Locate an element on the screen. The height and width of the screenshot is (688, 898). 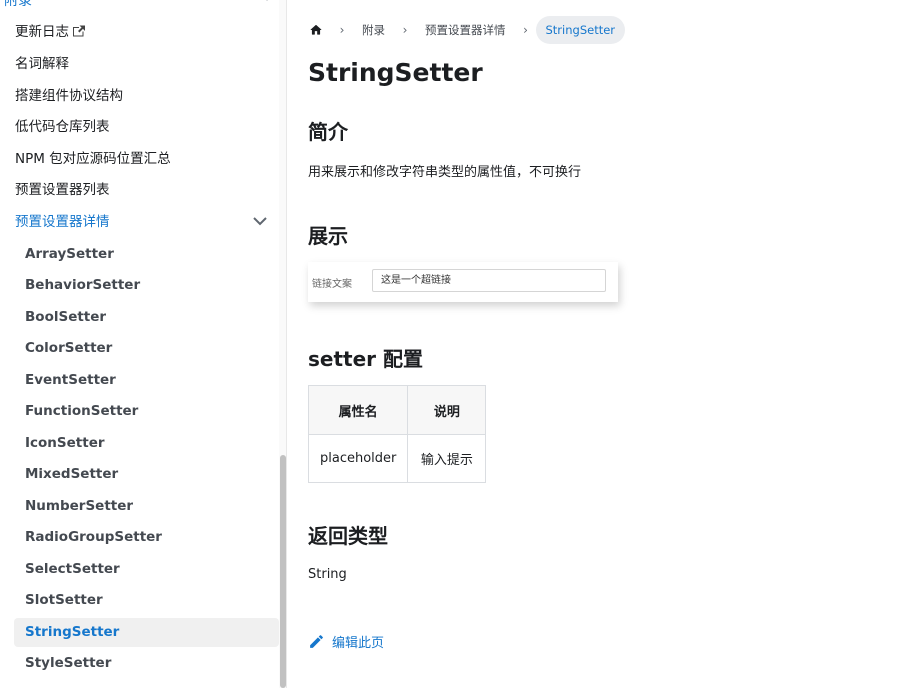
sidebar-subitem-stringsetter: StringSetter is located at coordinates (72, 632).